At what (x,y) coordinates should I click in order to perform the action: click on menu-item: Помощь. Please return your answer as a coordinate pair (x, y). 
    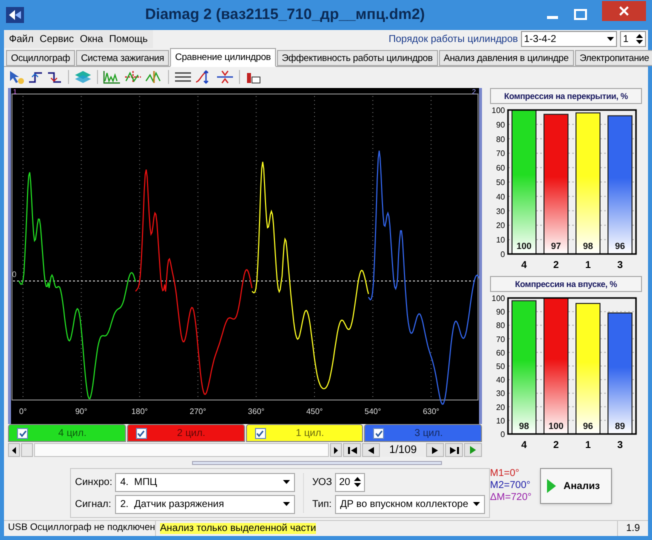
    Looking at the image, I should click on (128, 39).